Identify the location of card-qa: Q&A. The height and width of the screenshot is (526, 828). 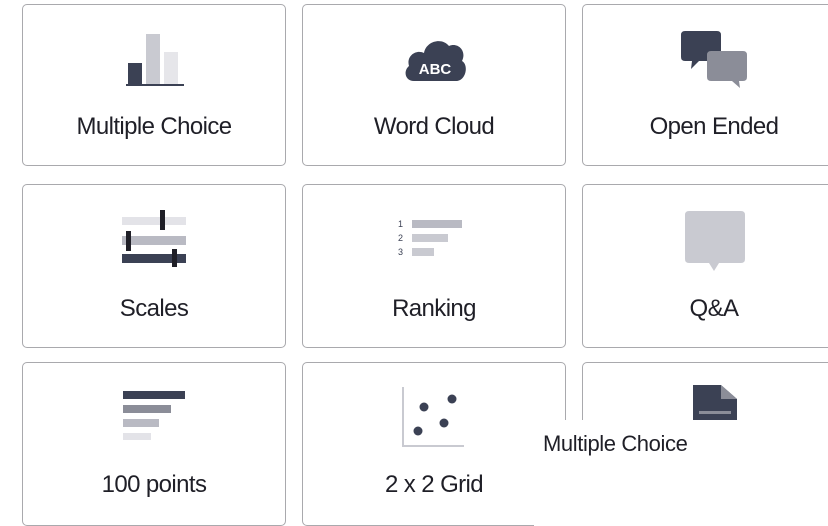
(705, 266).